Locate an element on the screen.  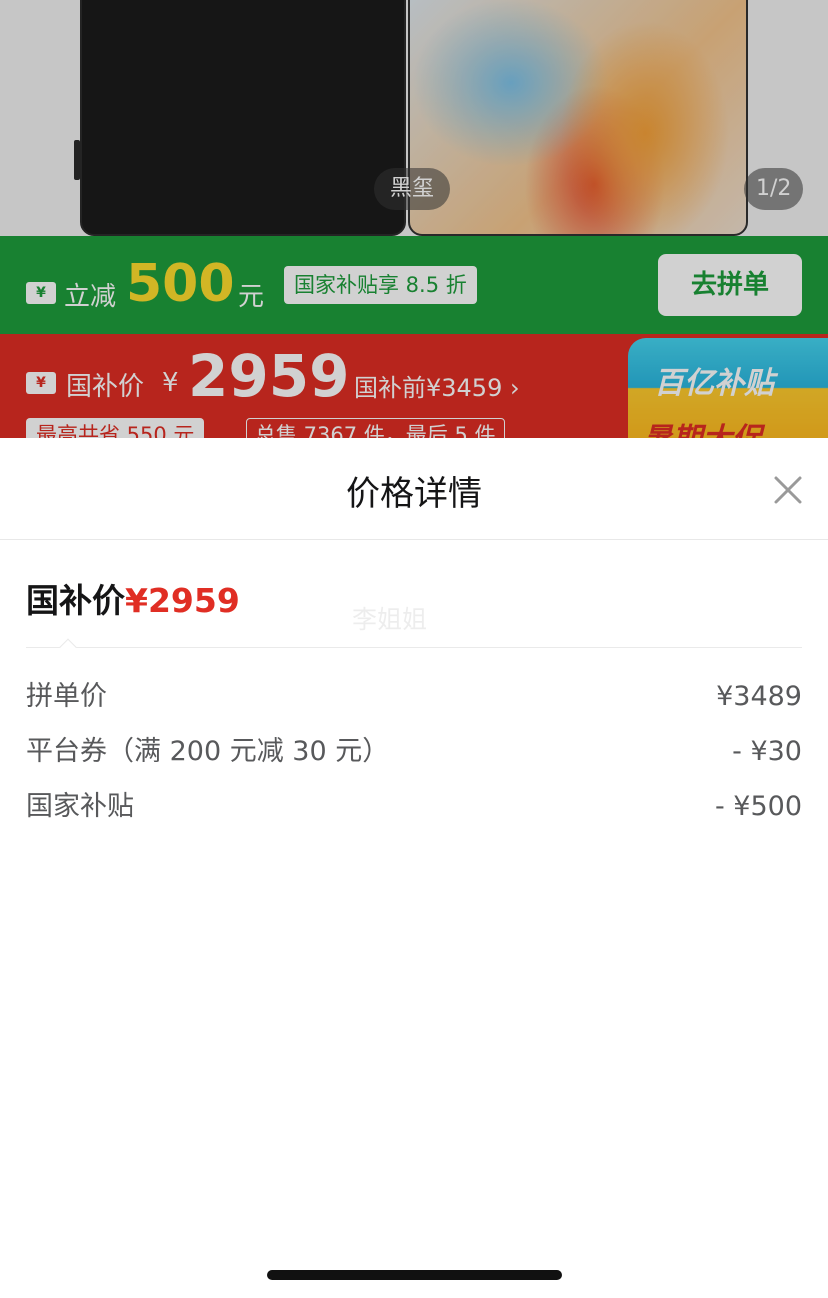
watermark: 李姐姐 is located at coordinates (390, 619).